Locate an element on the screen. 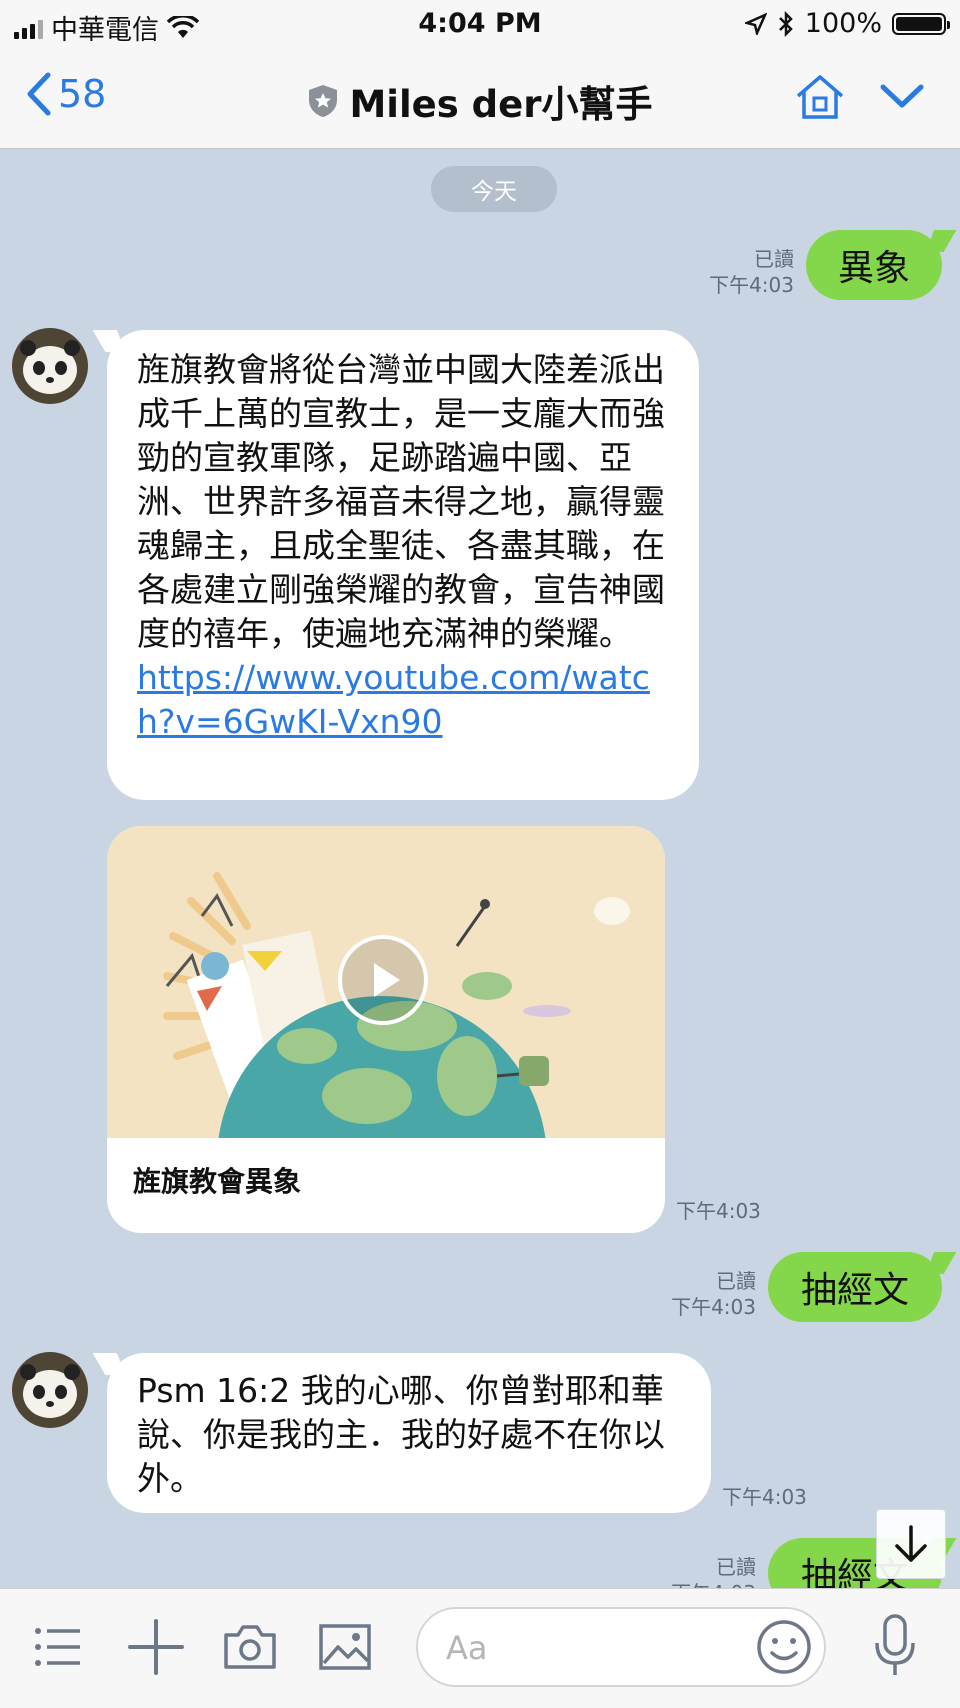 The image size is (960, 1708). status-right: 100% is located at coordinates (847, 23).